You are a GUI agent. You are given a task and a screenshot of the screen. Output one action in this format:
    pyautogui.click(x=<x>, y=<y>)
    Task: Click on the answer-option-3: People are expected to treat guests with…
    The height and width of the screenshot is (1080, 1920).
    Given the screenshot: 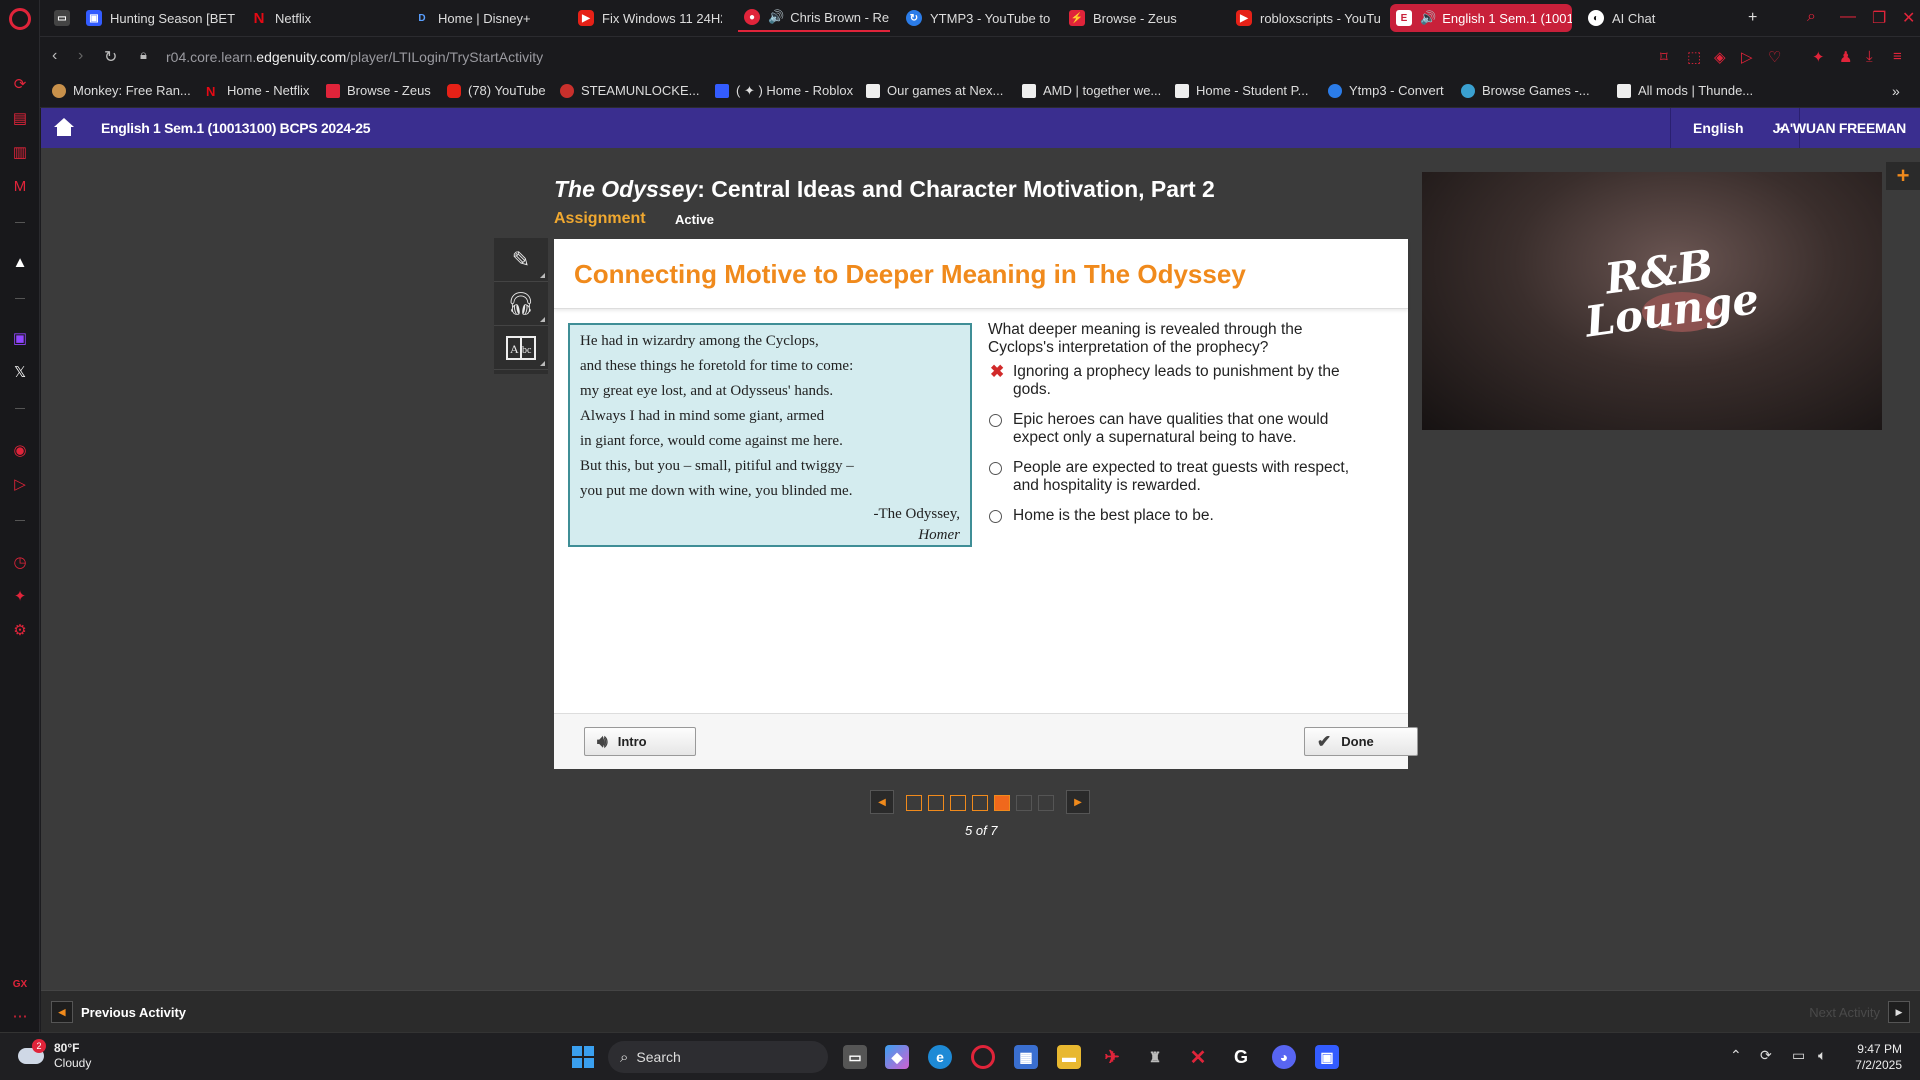 What is the action you would take?
    pyautogui.click(x=1183, y=477)
    